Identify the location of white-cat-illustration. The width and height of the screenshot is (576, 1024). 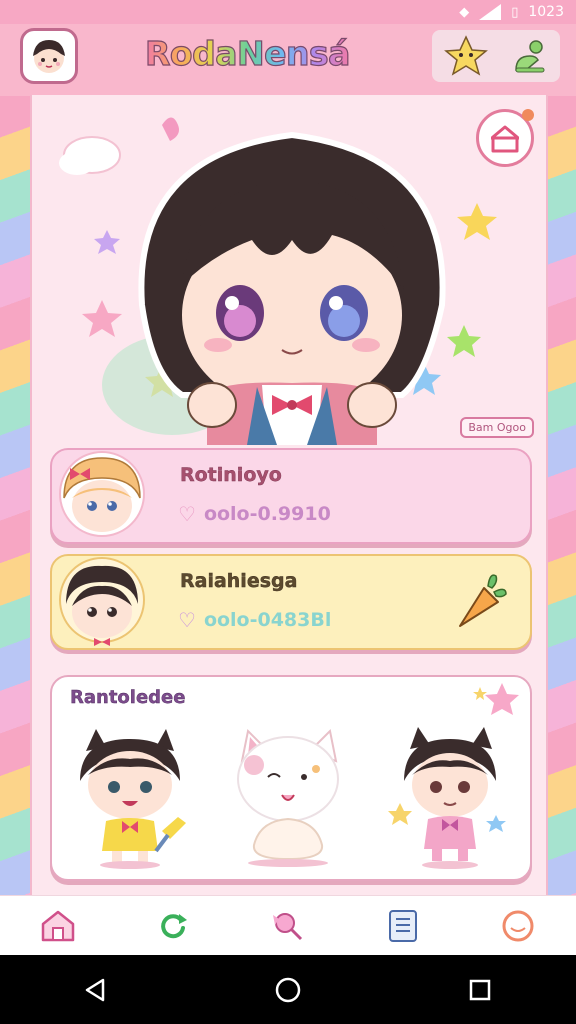
(288, 797).